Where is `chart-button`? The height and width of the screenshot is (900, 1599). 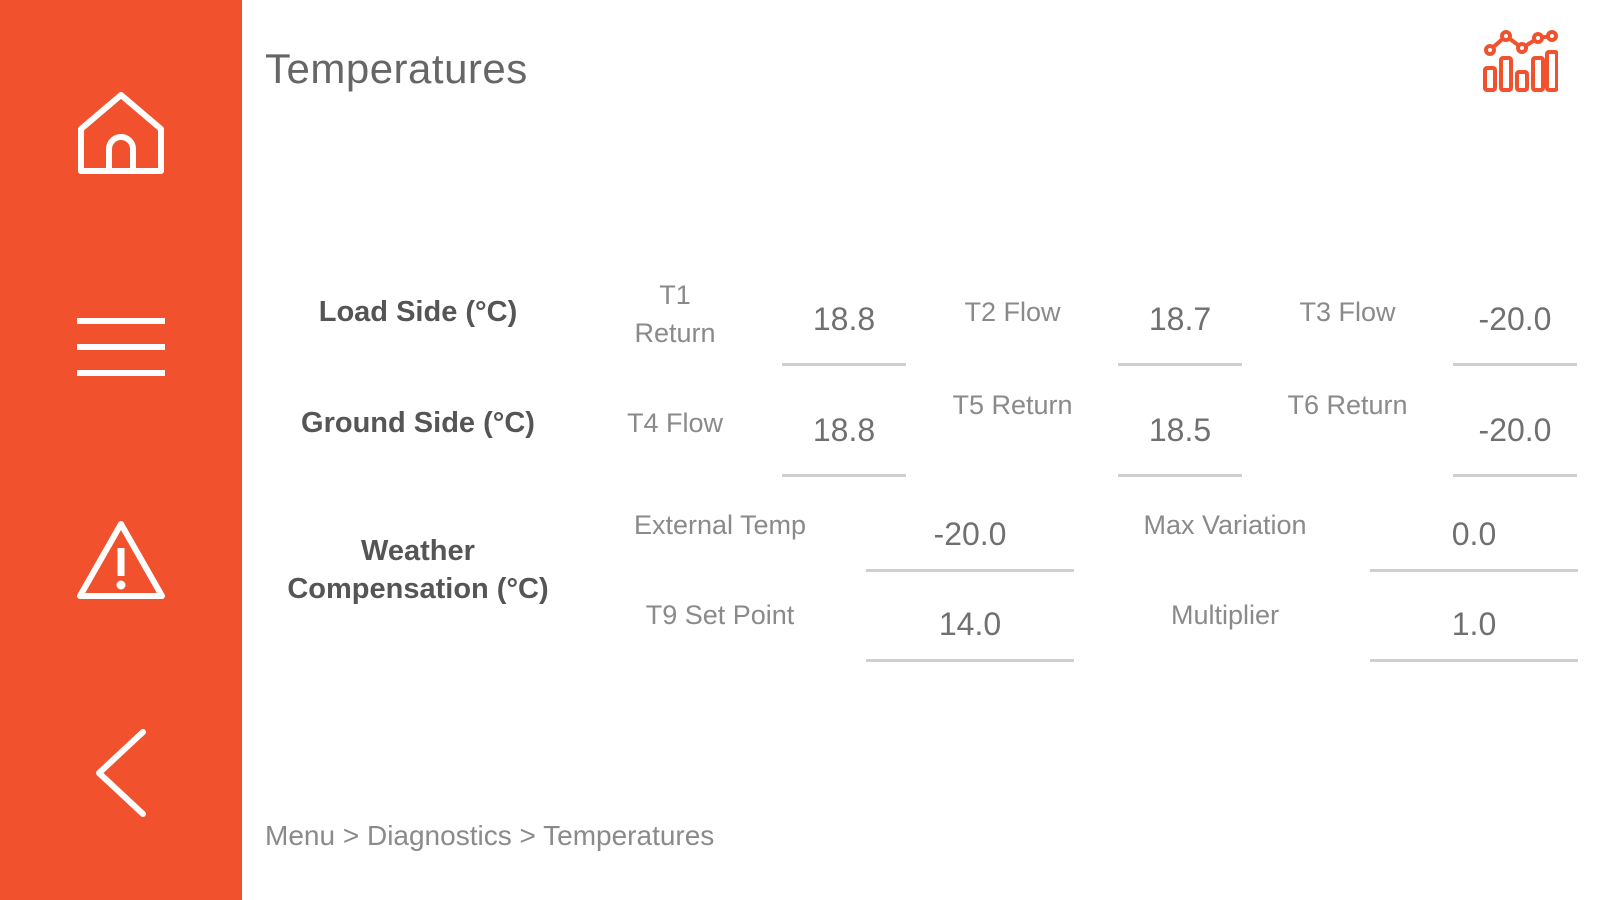 chart-button is located at coordinates (1520, 61).